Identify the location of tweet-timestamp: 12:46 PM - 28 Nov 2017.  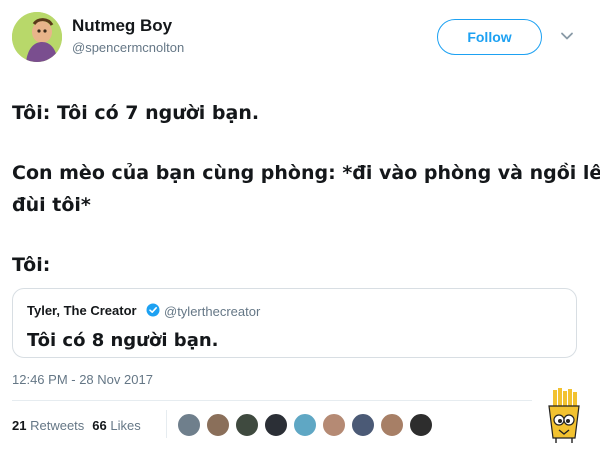
(82, 379).